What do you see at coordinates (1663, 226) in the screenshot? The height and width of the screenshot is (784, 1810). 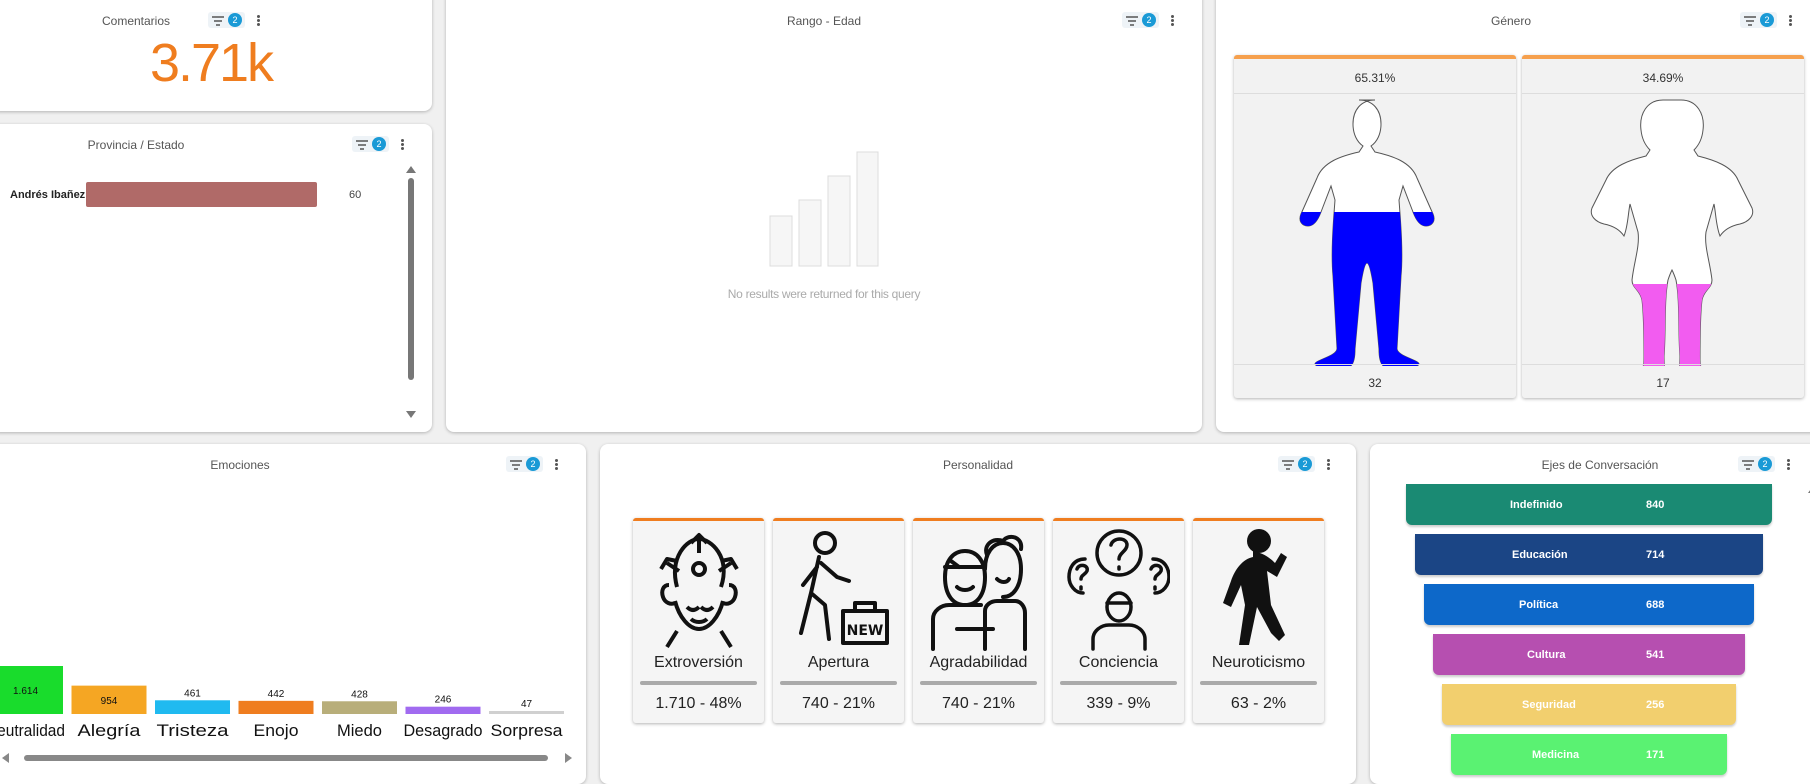 I see `gender-card-female: 34.69% 17` at bounding box center [1663, 226].